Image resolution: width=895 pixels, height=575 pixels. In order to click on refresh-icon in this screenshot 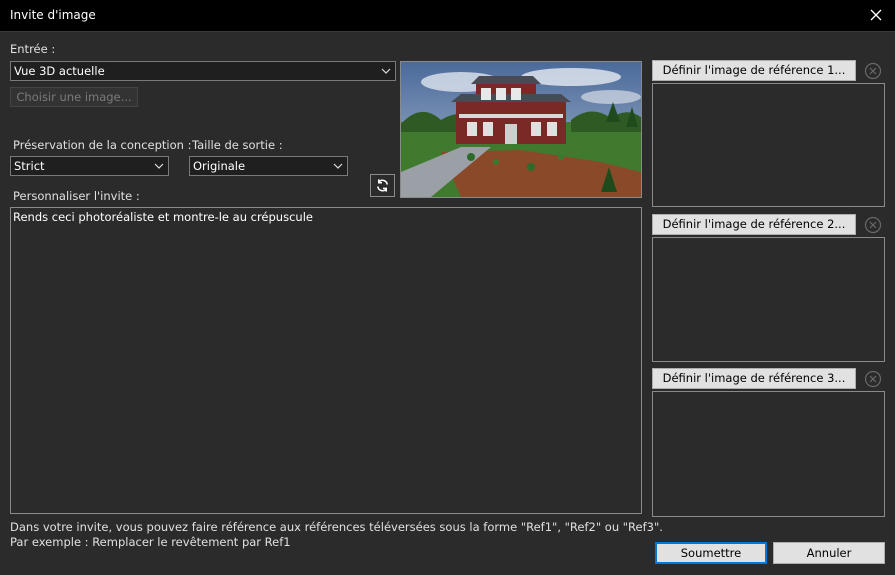, I will do `click(382, 185)`.